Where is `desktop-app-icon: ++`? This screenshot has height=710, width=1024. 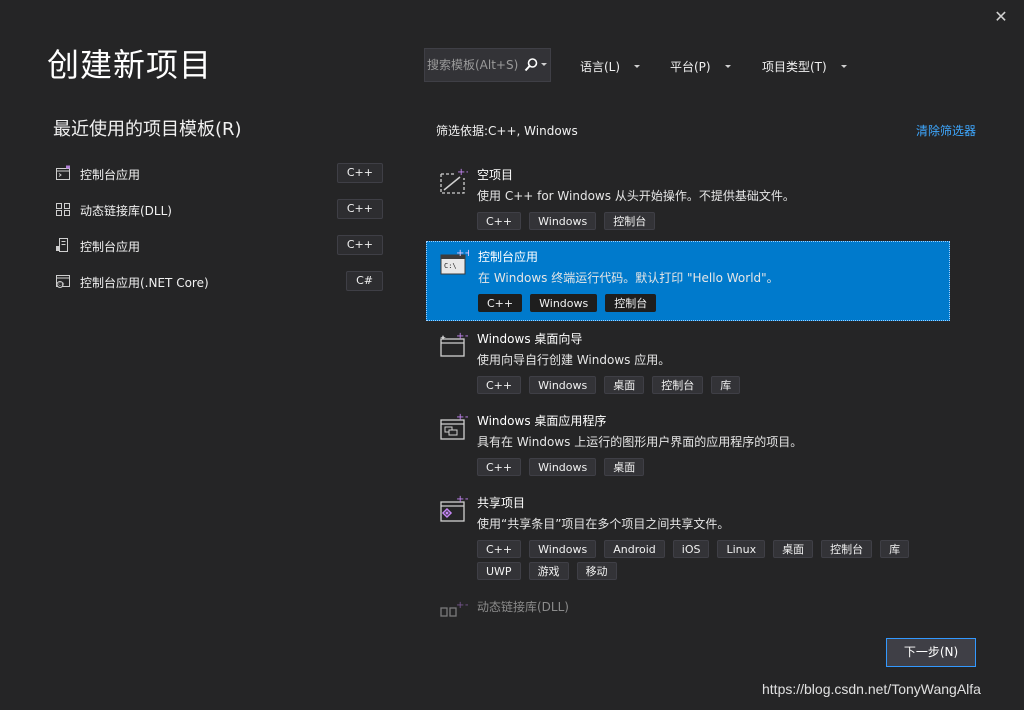
desktop-app-icon: ++ is located at coordinates (454, 426).